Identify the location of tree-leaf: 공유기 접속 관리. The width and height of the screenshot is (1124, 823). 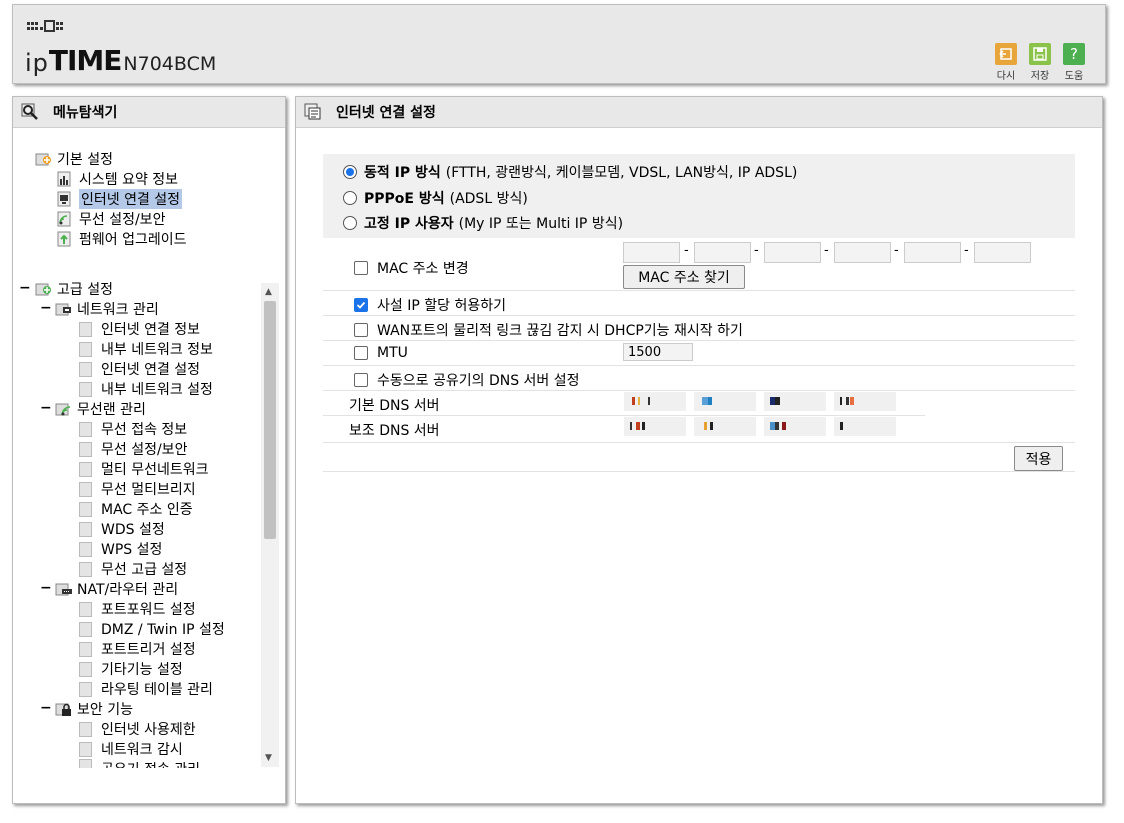
(139, 763).